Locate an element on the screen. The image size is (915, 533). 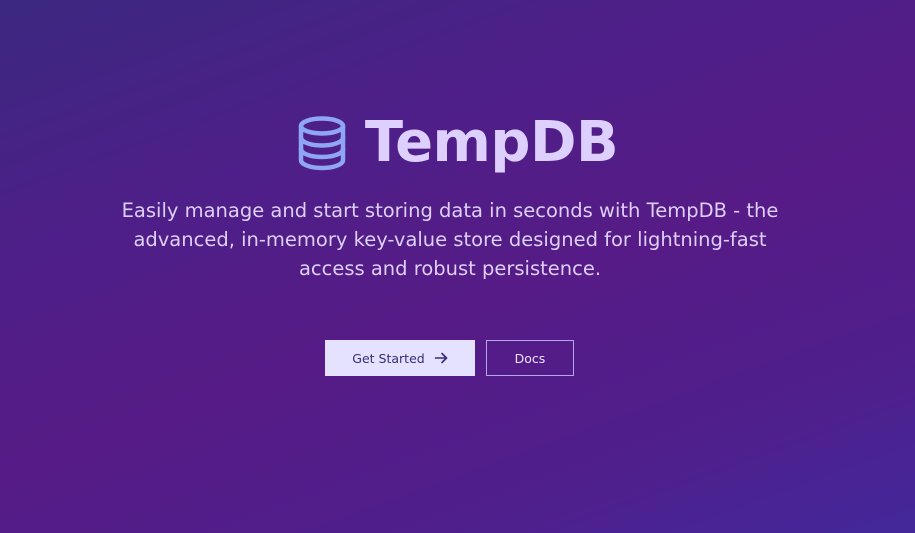
get-started-button: Get Started is located at coordinates (400, 358).